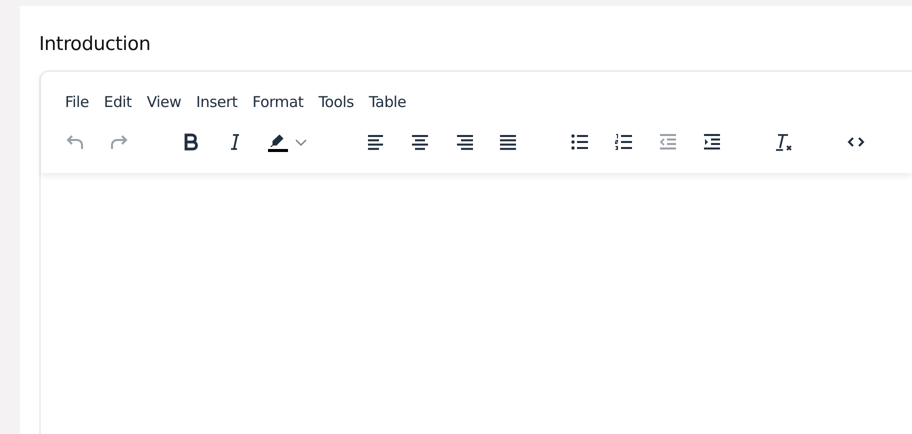 This screenshot has width=912, height=434. What do you see at coordinates (164, 102) in the screenshot?
I see `menu-item: View` at bounding box center [164, 102].